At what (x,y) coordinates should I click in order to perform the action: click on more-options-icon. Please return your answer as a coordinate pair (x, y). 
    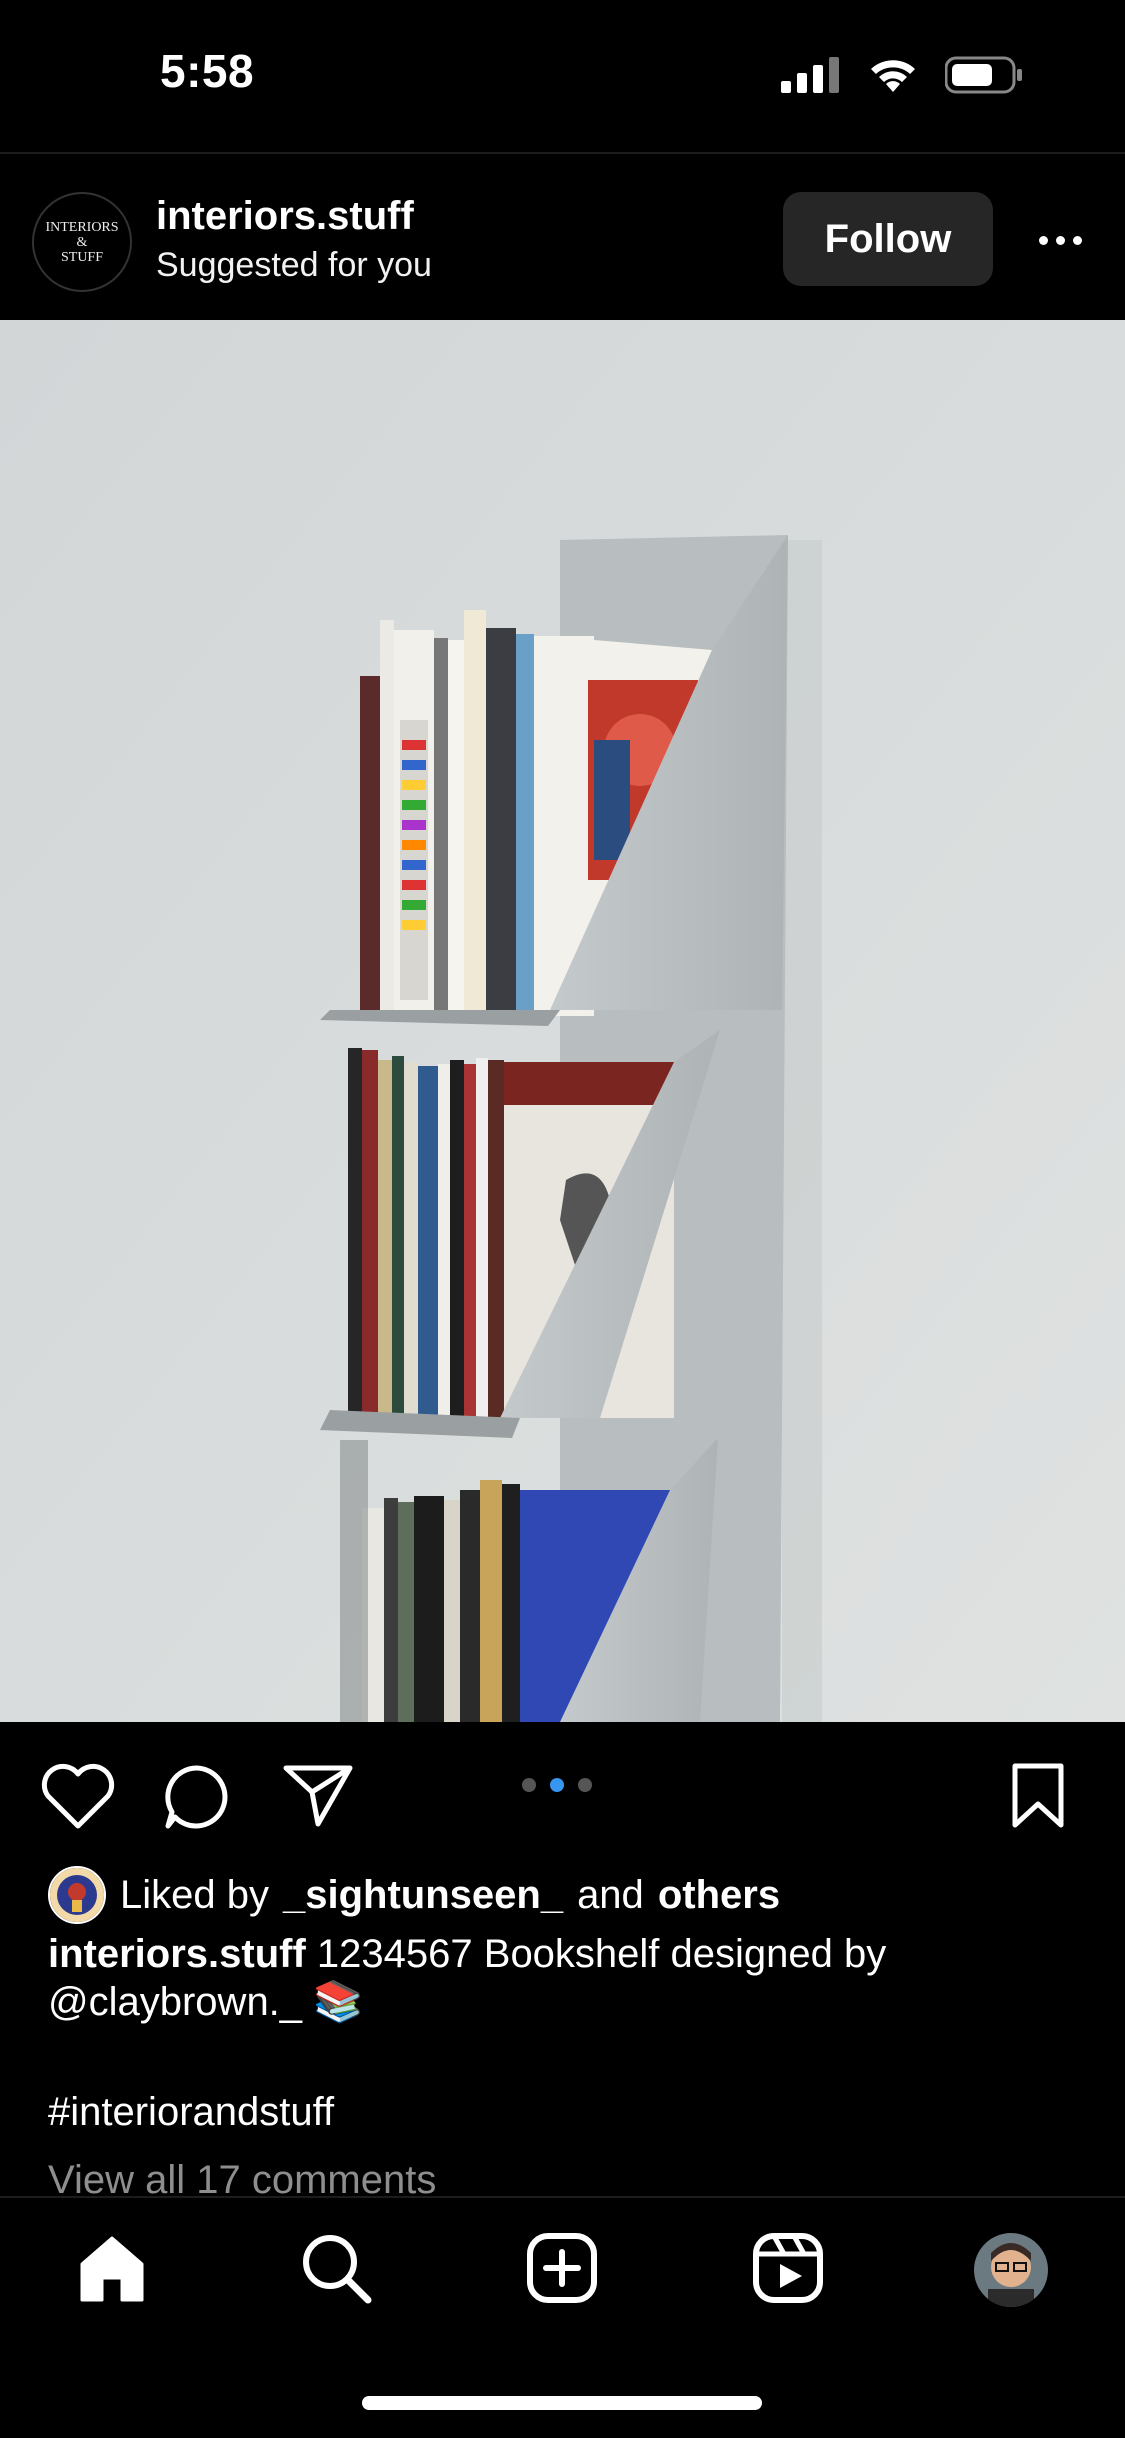
    Looking at the image, I should click on (1060, 240).